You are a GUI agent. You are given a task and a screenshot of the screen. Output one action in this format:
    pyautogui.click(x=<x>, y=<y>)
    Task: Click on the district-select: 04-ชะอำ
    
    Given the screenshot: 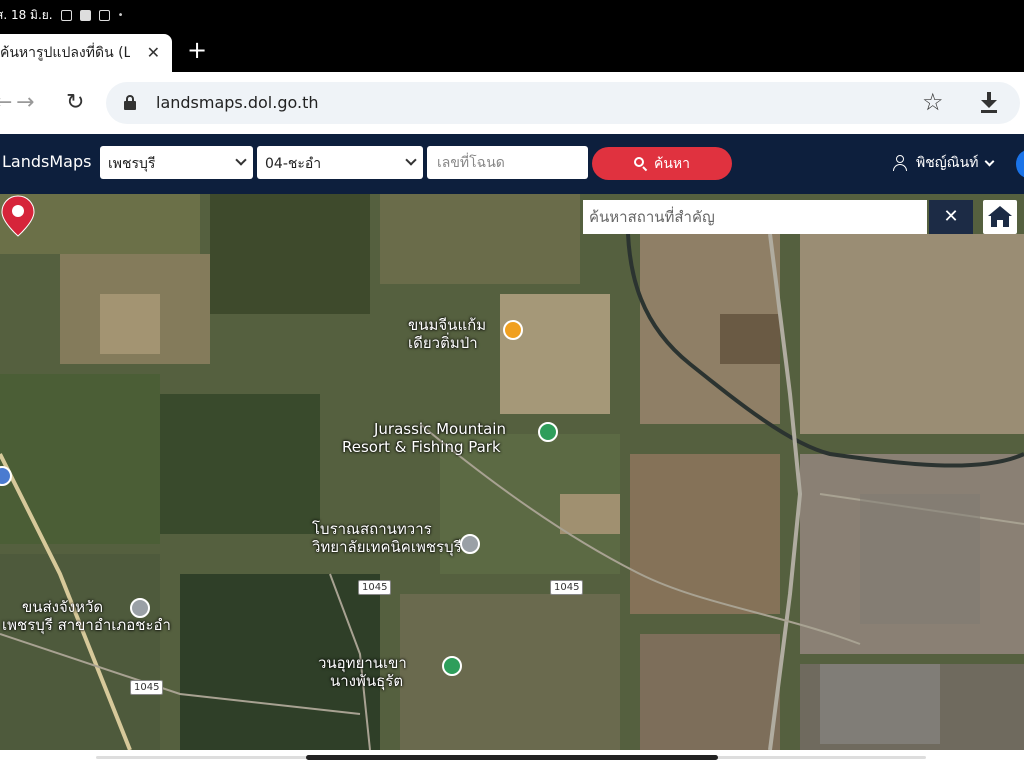 What is the action you would take?
    pyautogui.click(x=340, y=162)
    